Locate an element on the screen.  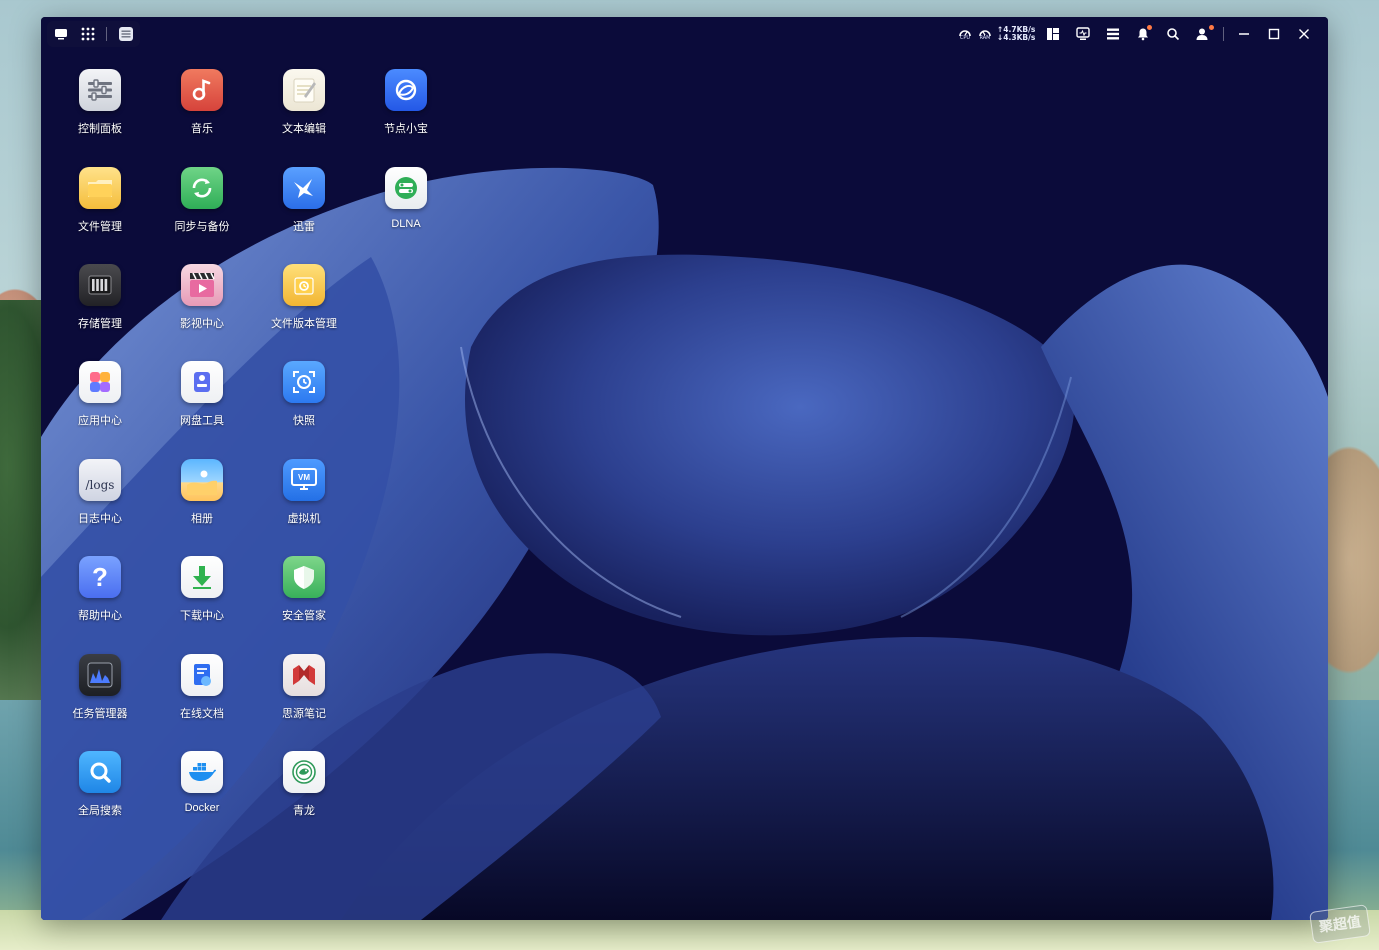
app-security-manager: 安全管家 is located at coordinates (304, 591).